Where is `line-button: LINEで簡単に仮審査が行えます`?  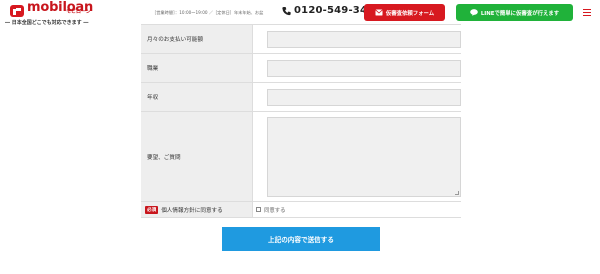
line-button: LINEで簡単に仮審査が行えます is located at coordinates (514, 12).